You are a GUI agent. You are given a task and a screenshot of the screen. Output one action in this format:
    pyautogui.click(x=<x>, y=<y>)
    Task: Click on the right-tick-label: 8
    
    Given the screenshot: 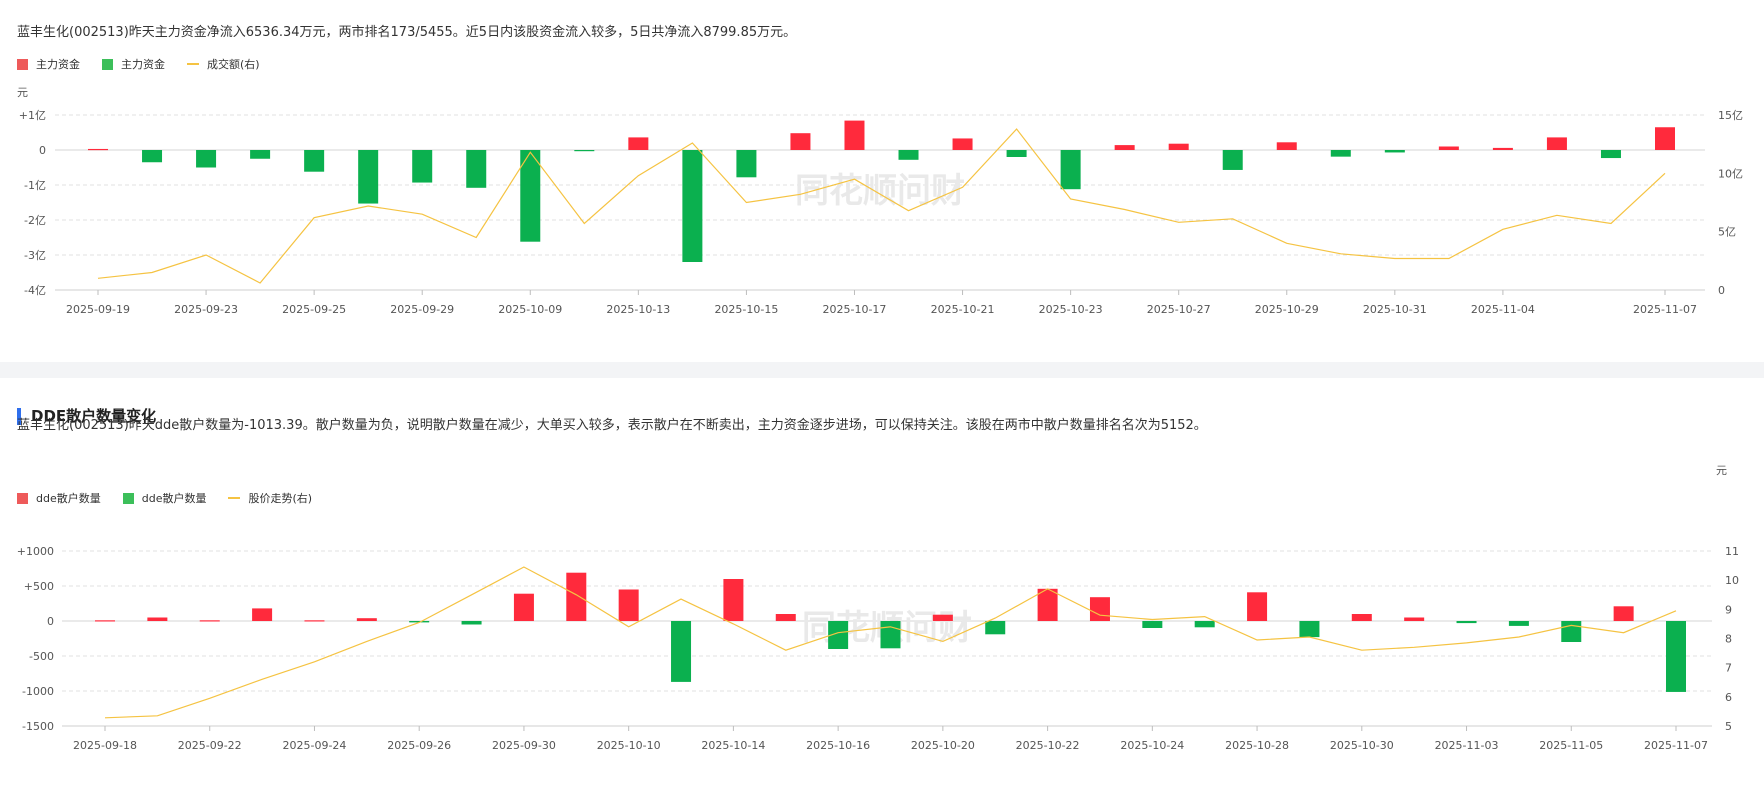 What is the action you would take?
    pyautogui.click(x=1728, y=639)
    